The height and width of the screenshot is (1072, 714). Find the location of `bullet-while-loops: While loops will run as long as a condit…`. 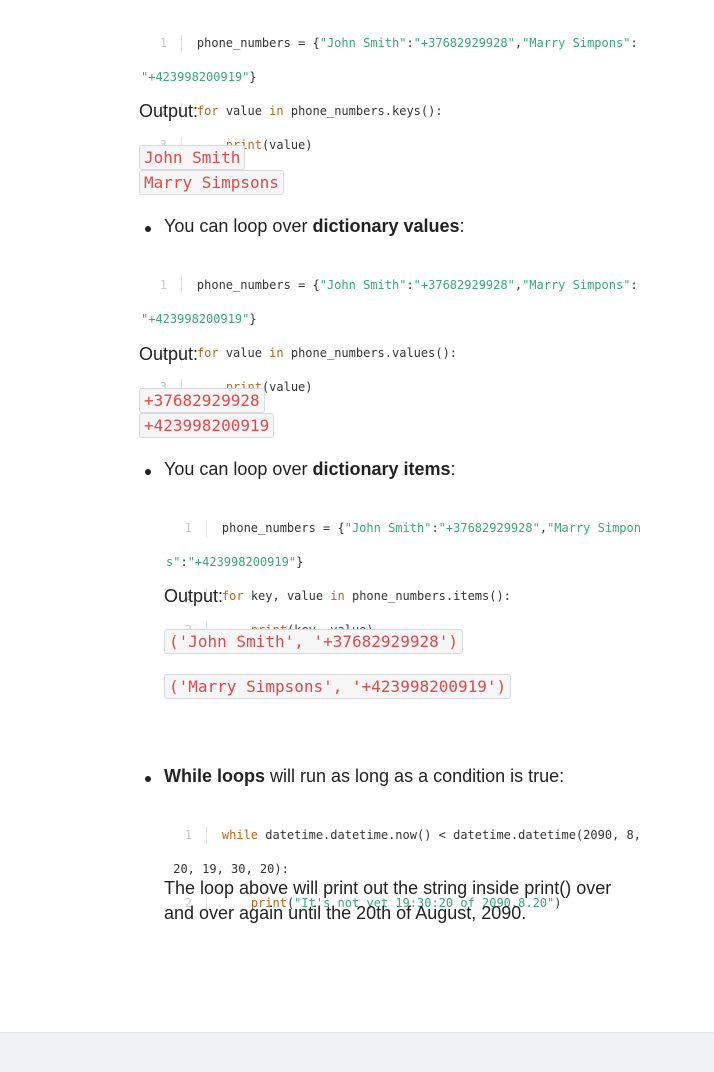

bullet-while-loops: While loops will run as long as a condit… is located at coordinates (354, 776).